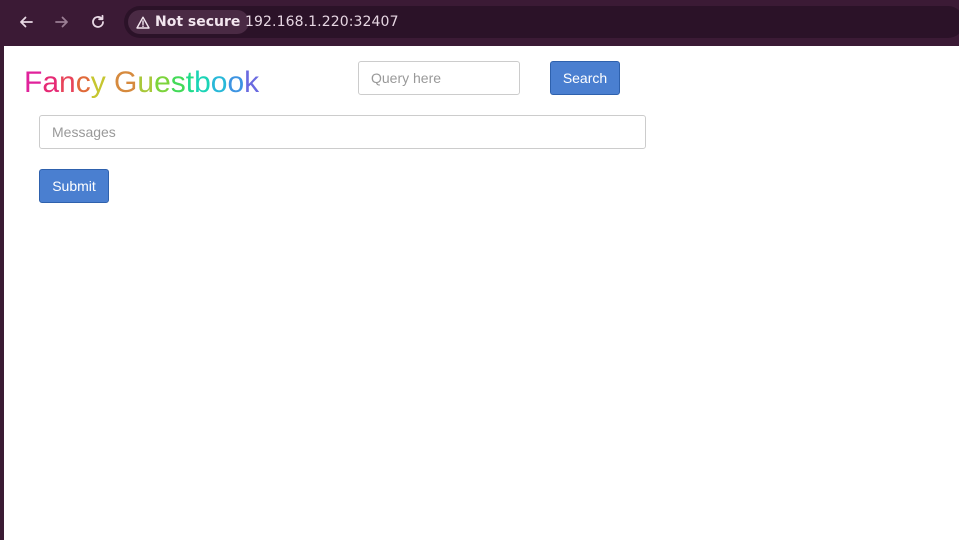 The height and width of the screenshot is (540, 959). Describe the element at coordinates (252, 82) in the screenshot. I see `brand-letter: k` at that location.